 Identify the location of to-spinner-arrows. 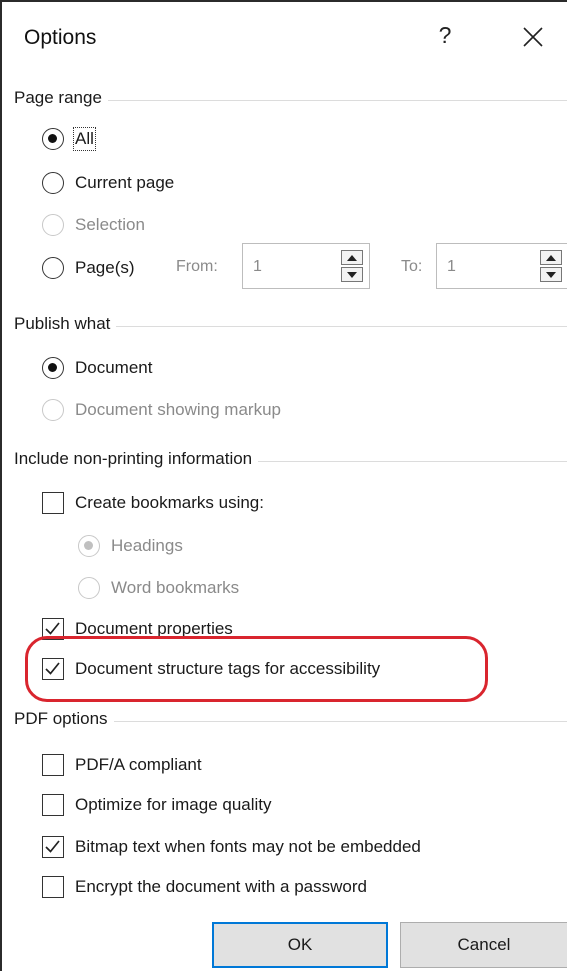
(551, 266).